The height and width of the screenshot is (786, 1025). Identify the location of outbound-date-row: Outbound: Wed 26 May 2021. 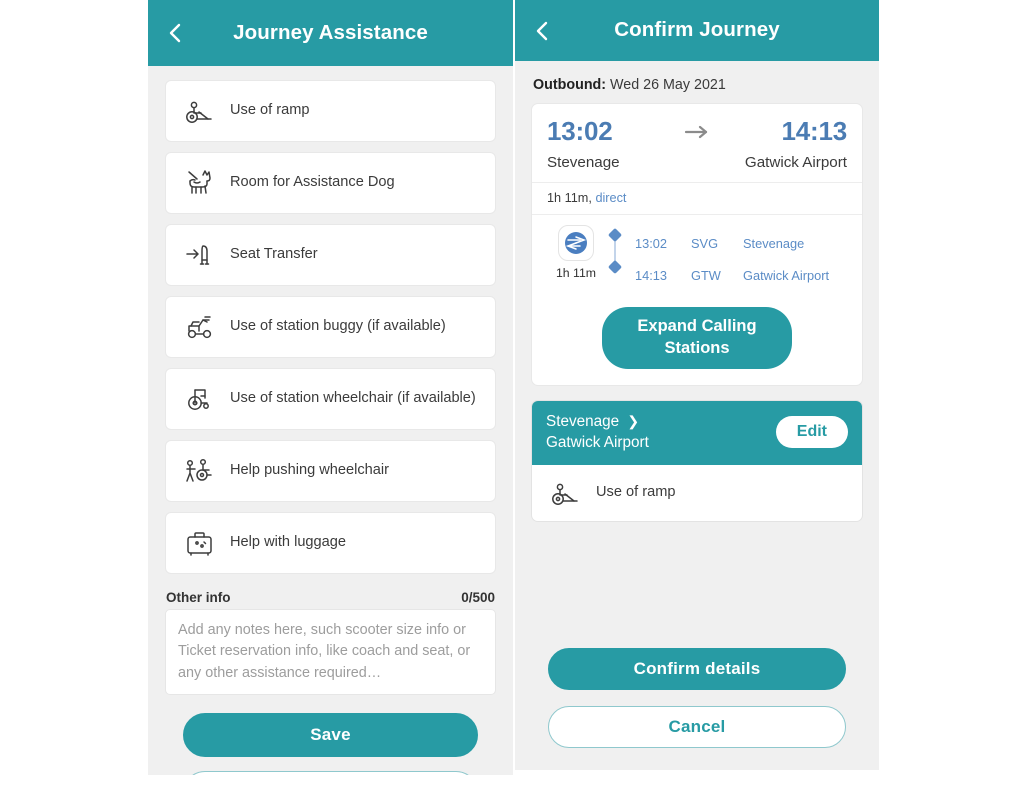
(697, 82).